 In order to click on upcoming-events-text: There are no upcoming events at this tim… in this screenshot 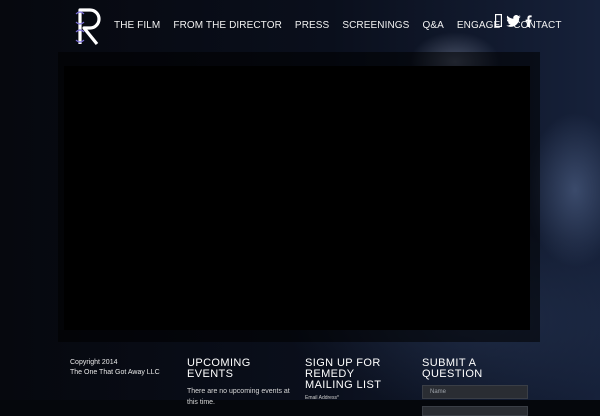, I will do `click(238, 397)`.